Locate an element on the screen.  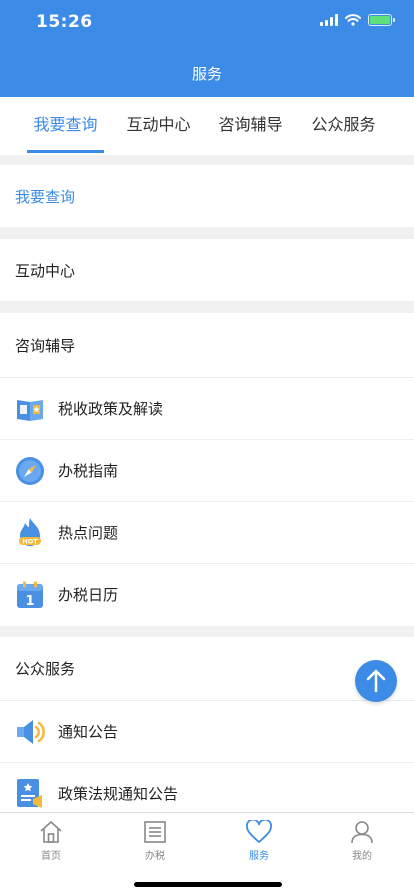
section-interaction-title: 互动中心 is located at coordinates (207, 270).